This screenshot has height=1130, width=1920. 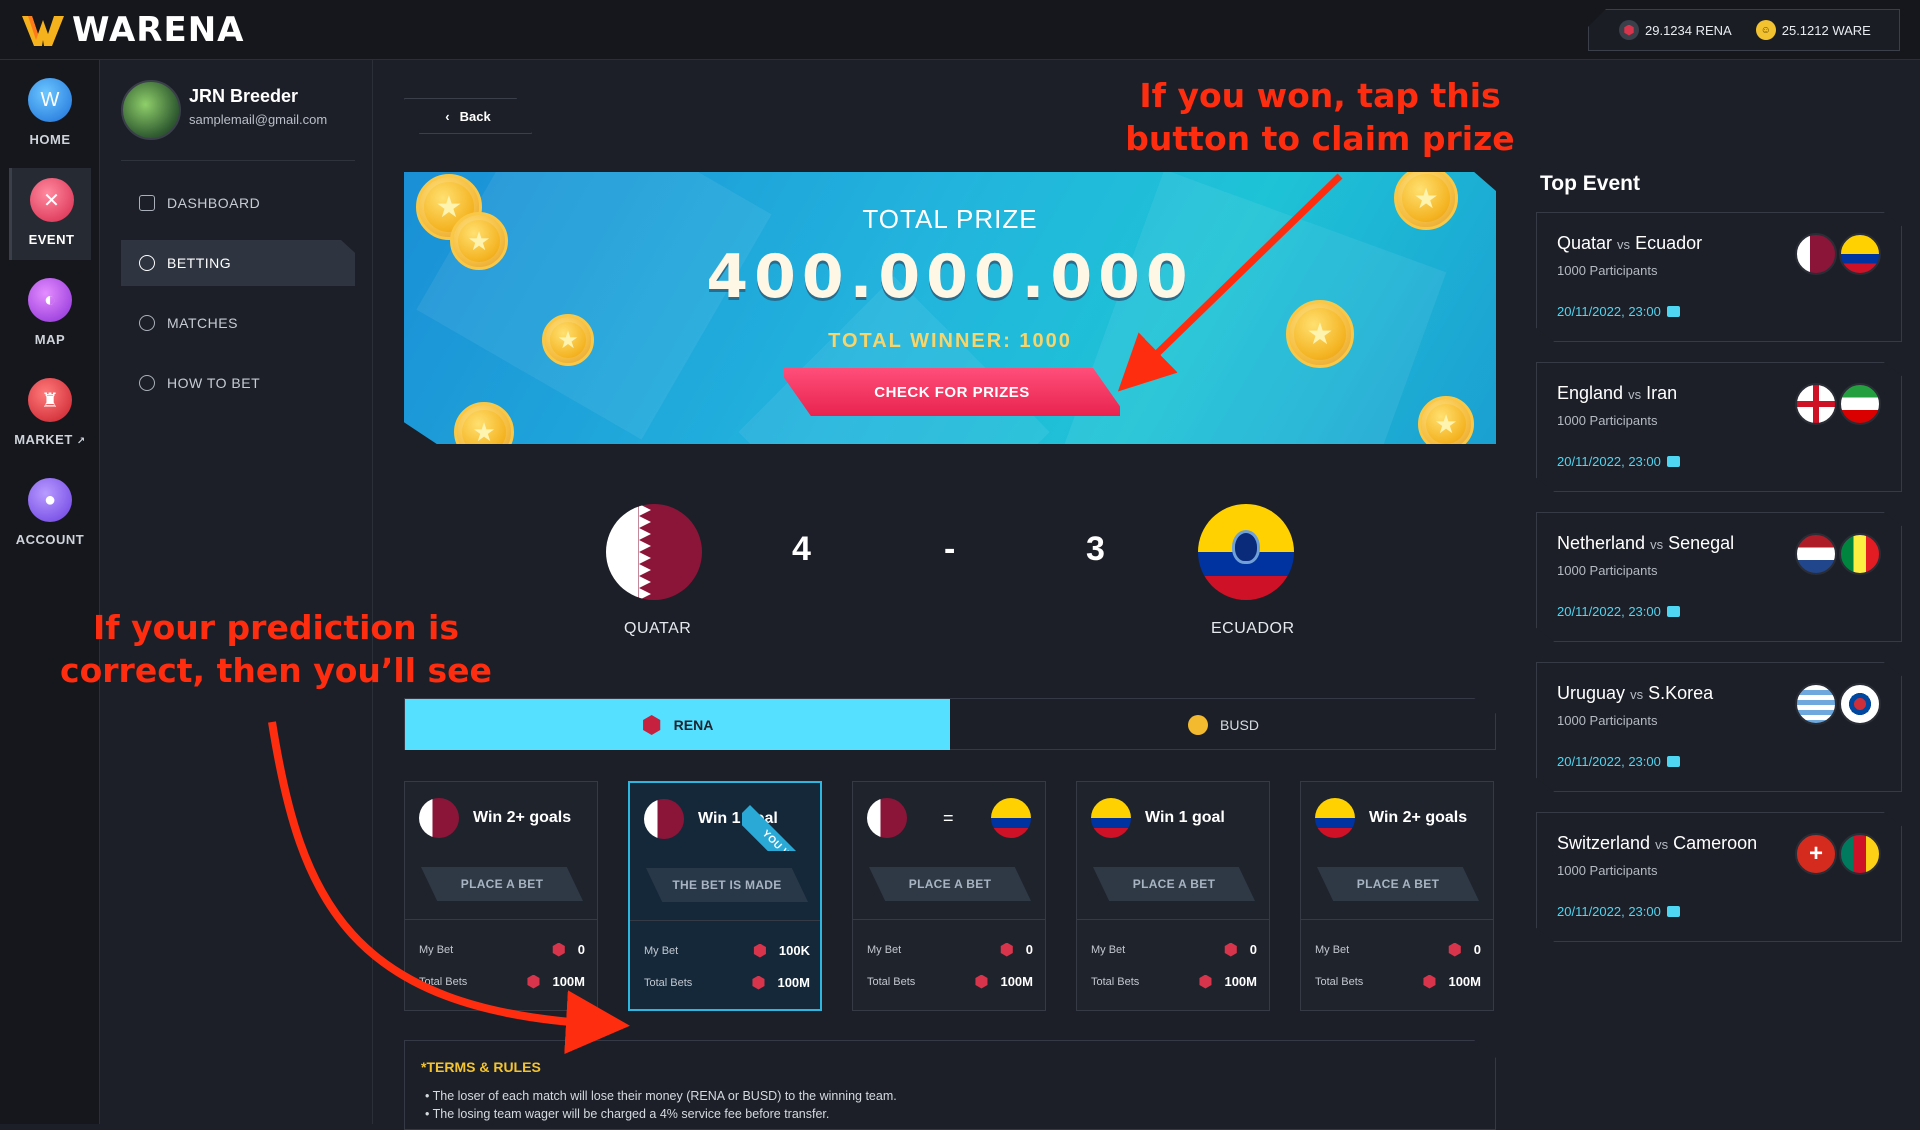 I want to click on back-label: Back, so click(x=475, y=116).